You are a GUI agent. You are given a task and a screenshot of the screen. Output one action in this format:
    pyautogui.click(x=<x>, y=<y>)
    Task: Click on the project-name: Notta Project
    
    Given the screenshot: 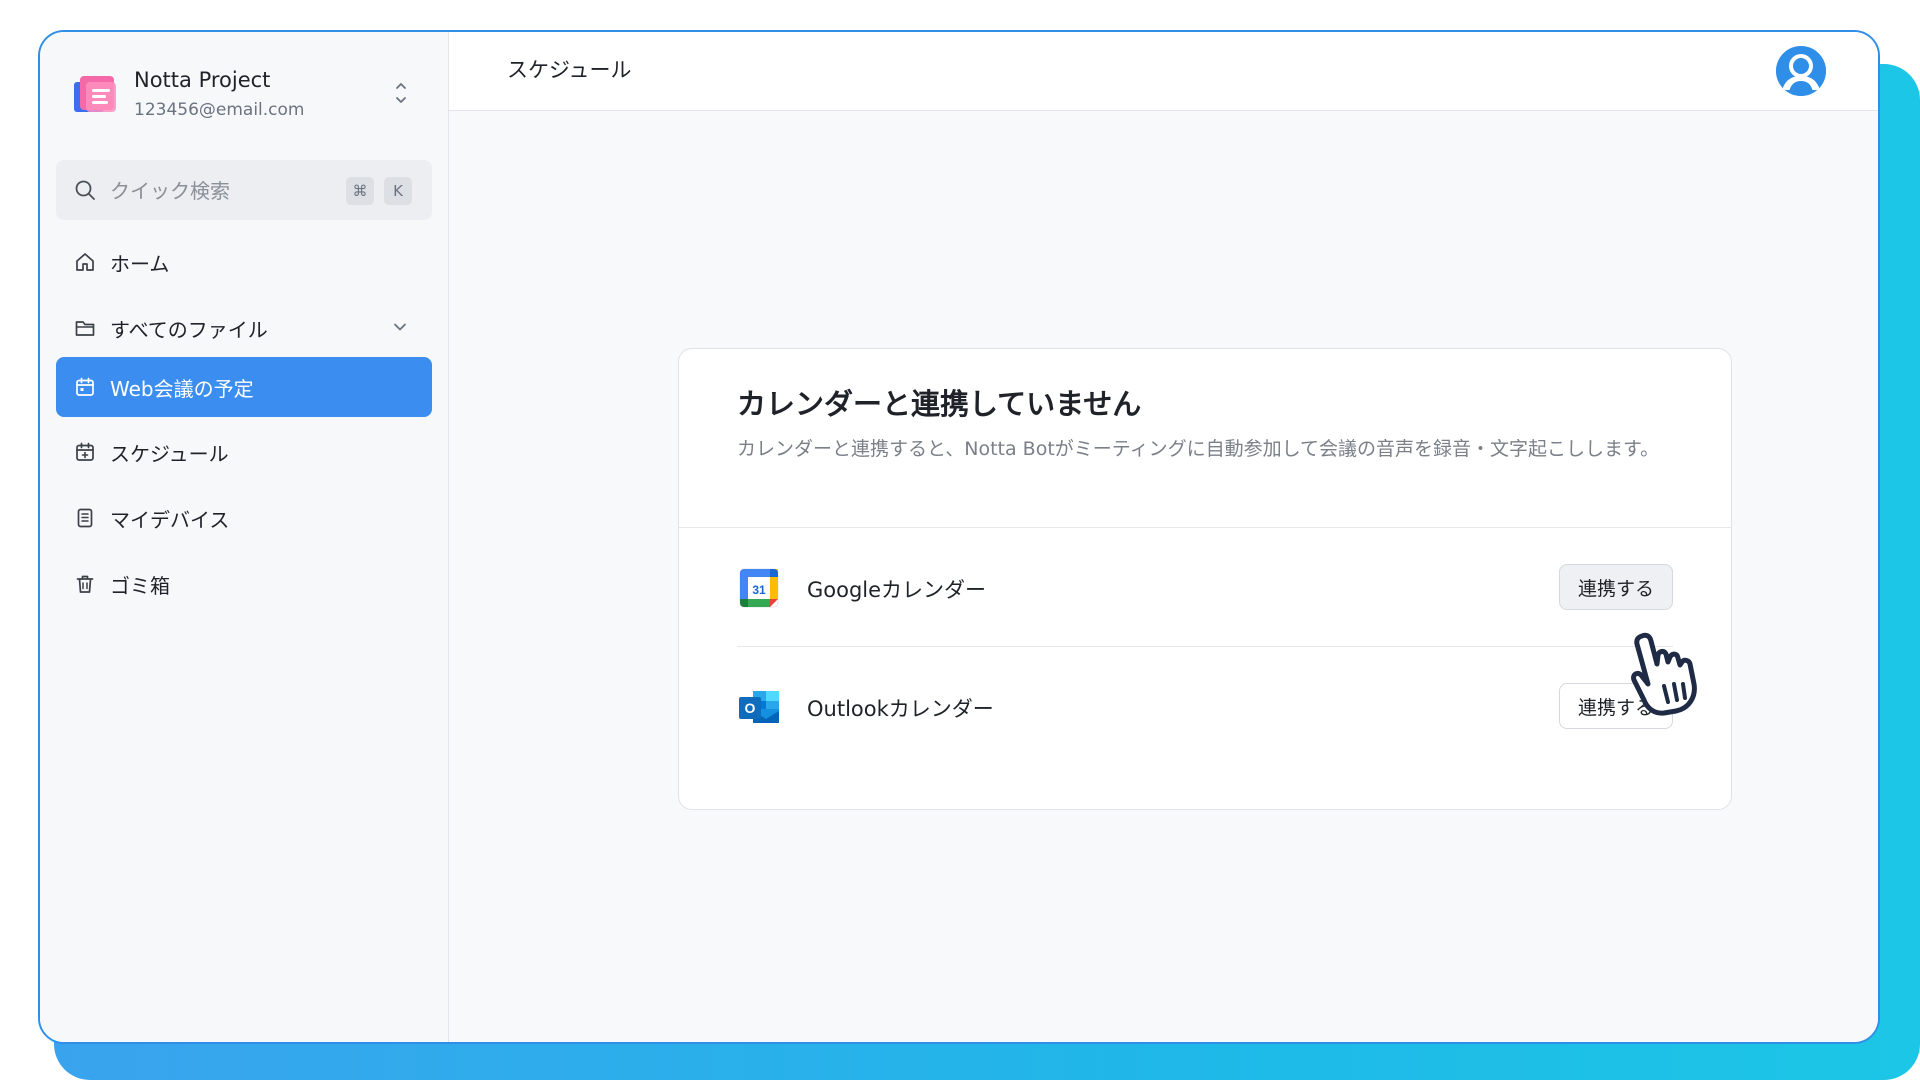 What is the action you would take?
    pyautogui.click(x=202, y=80)
    